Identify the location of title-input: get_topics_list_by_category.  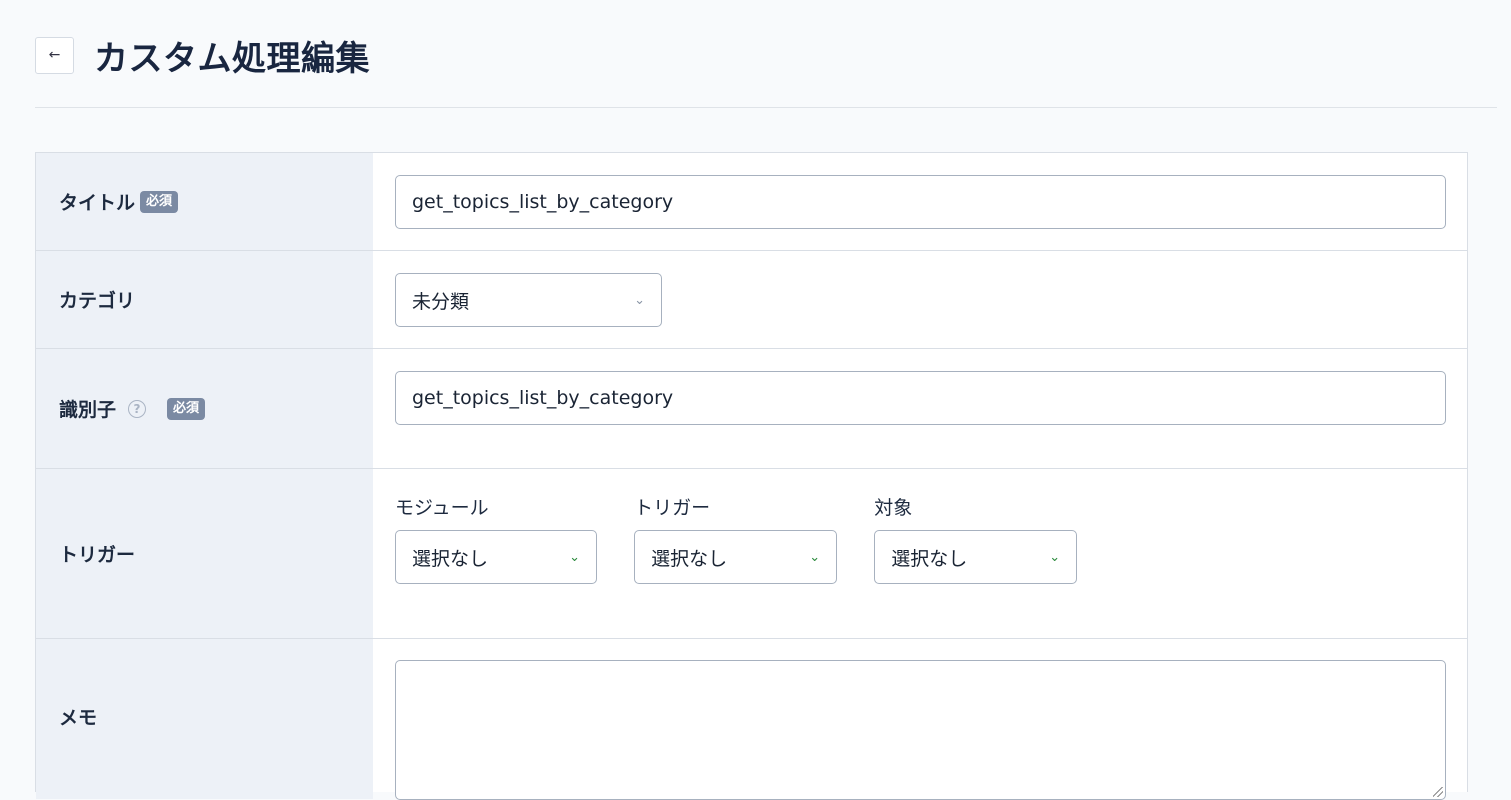
(920, 202).